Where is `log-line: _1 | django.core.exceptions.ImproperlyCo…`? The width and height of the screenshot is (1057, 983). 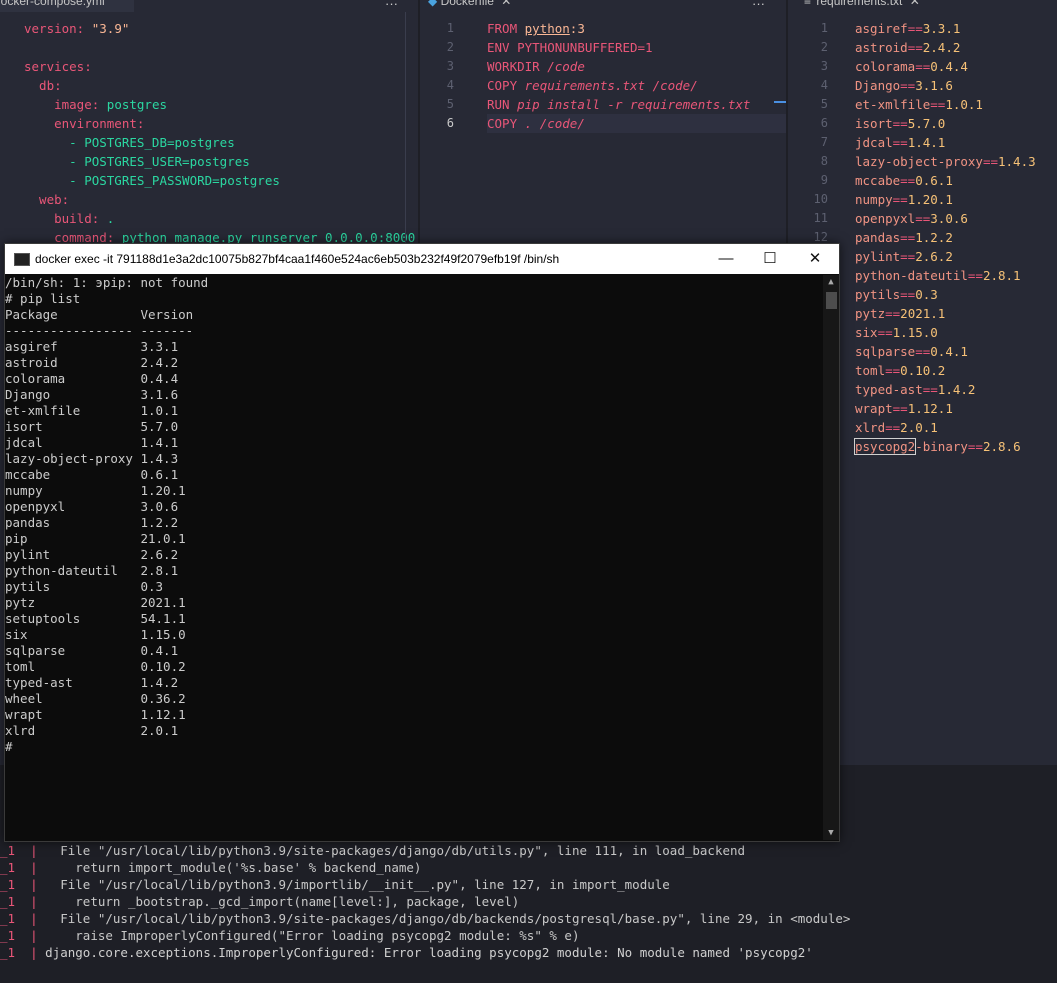
log-line: _1 | django.core.exceptions.ImproperlyCo… is located at coordinates (406, 952).